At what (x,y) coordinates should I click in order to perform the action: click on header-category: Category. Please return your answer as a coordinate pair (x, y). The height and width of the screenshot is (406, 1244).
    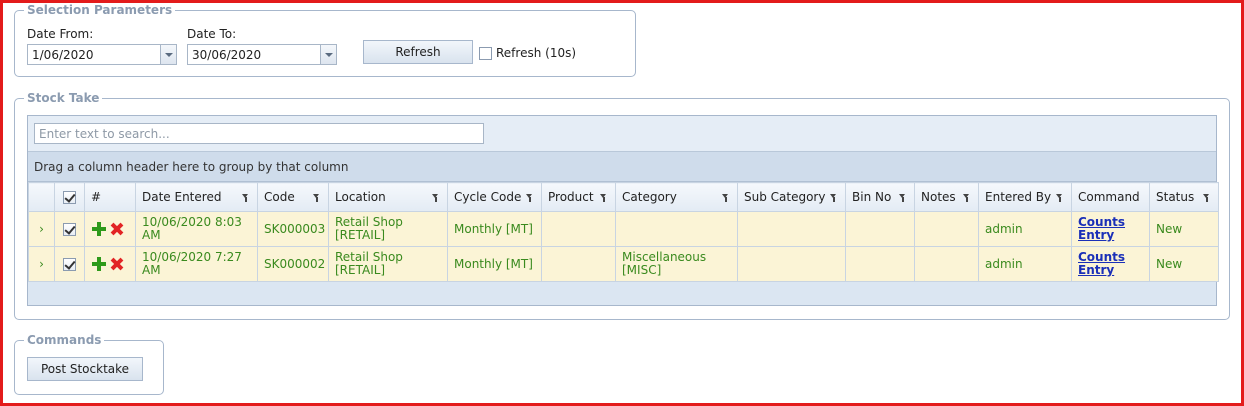
    Looking at the image, I should click on (676, 197).